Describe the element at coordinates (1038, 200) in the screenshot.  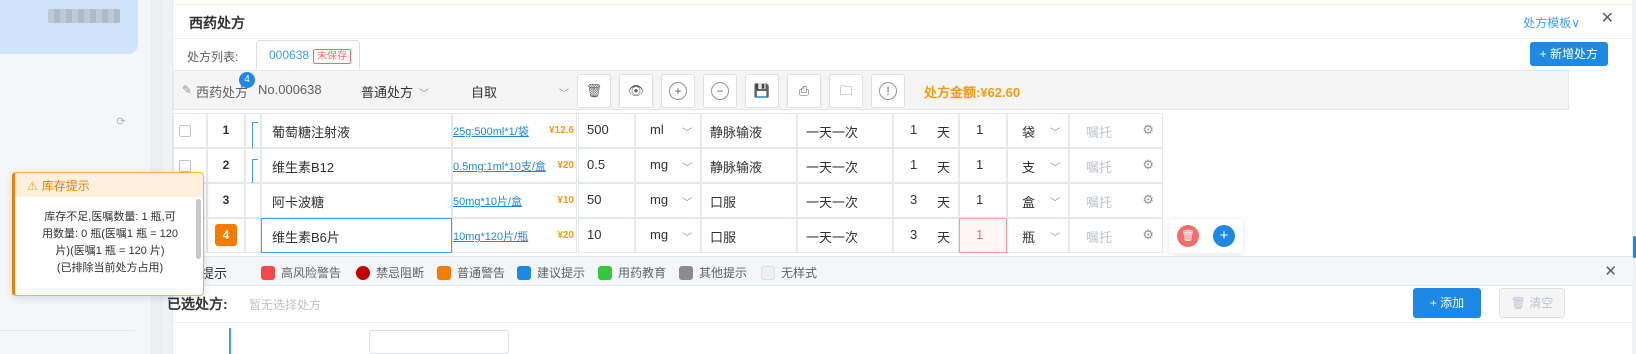
I see `qty-unit-select: 盒 ﹀` at that location.